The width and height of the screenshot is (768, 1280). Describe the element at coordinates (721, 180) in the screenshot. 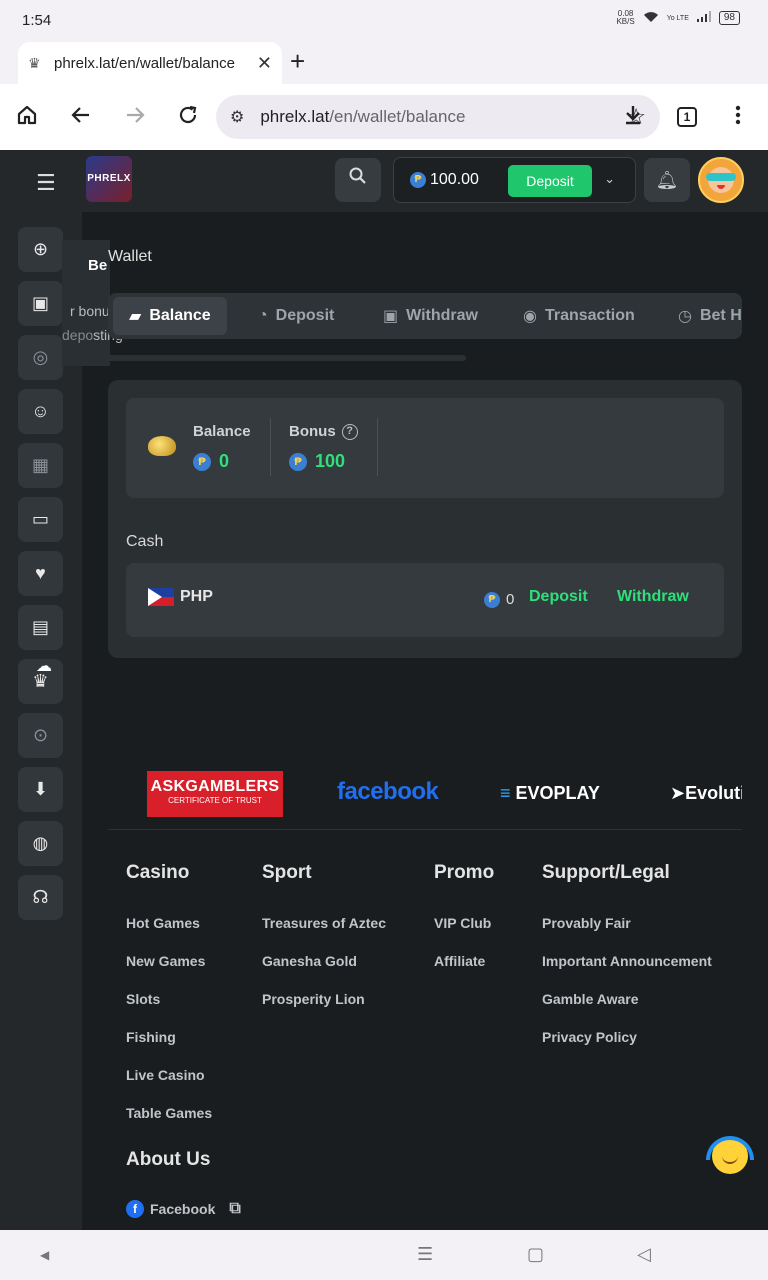

I see `user-avatar` at that location.